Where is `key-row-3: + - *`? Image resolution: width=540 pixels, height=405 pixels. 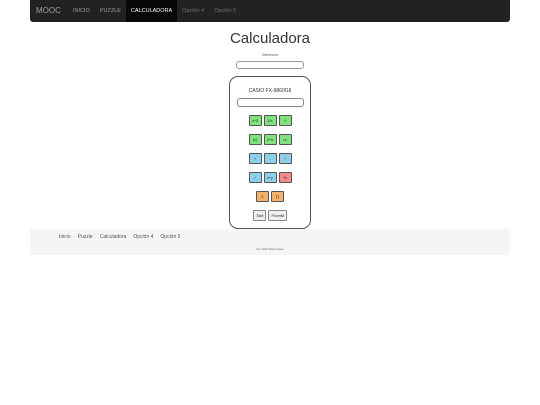
key-row-3: + - * is located at coordinates (270, 158).